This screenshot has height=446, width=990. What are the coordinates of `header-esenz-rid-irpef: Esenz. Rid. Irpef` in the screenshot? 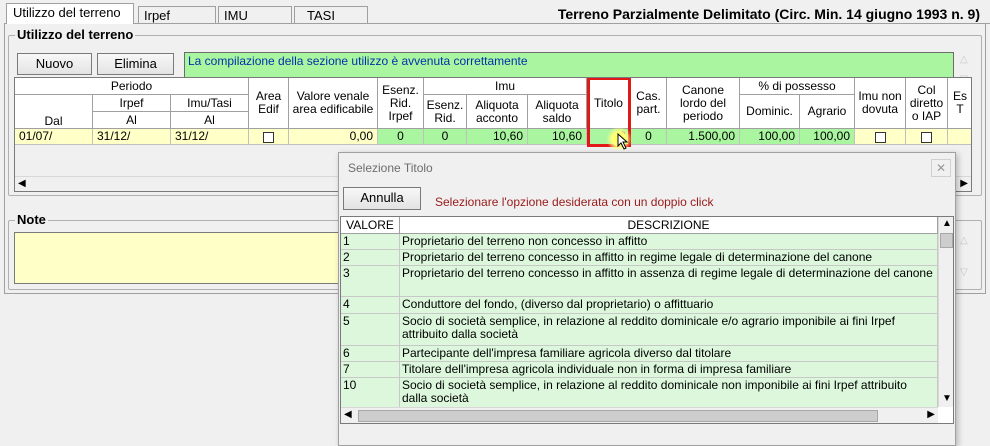 It's located at (401, 103).